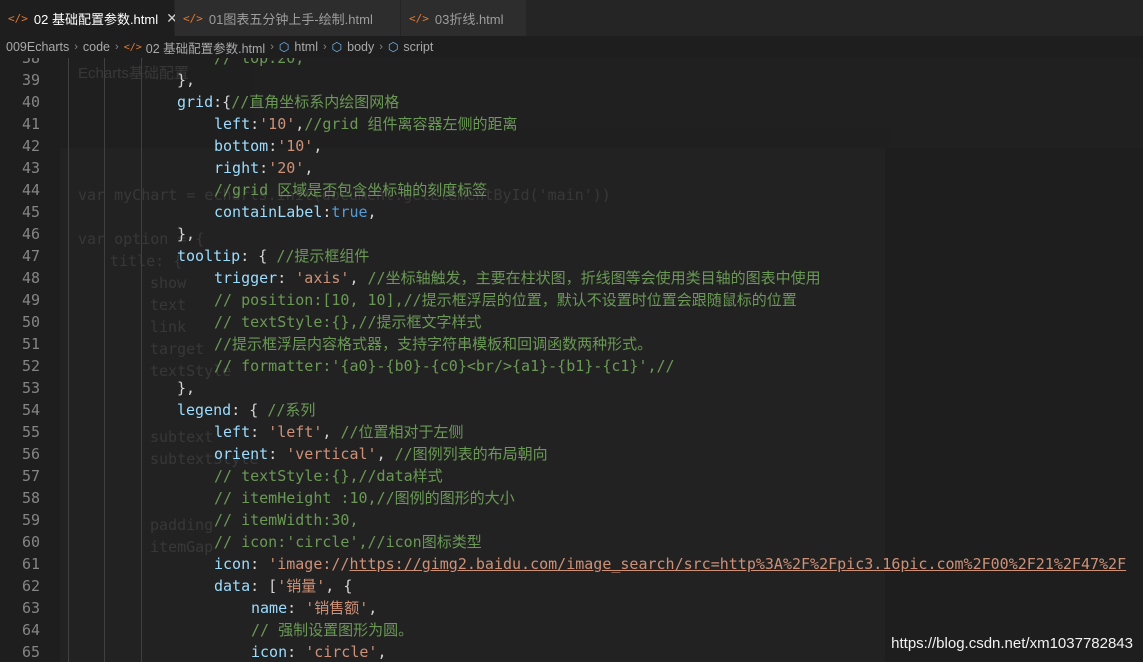 This screenshot has height=662, width=1143. I want to click on line-number: 54, so click(30, 410).